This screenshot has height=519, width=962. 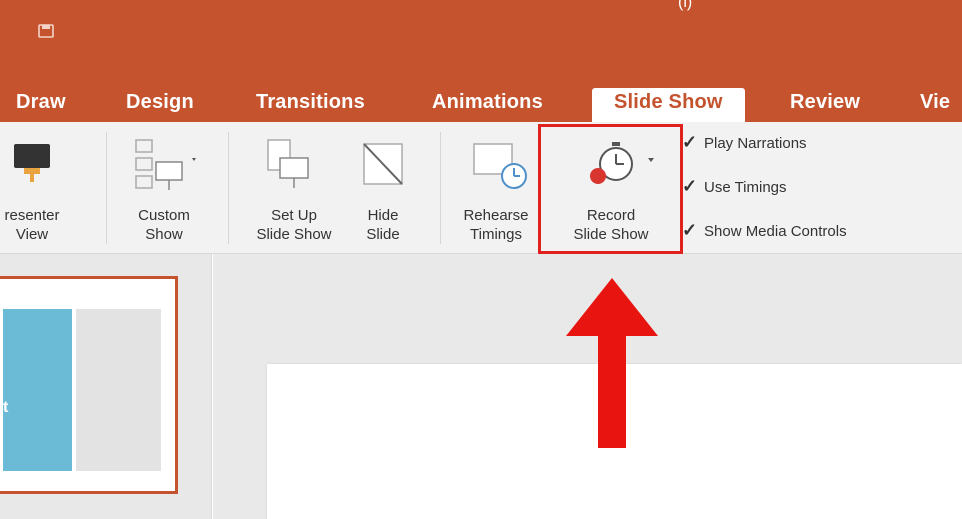 I want to click on tab-animations: Animations, so click(x=487, y=105).